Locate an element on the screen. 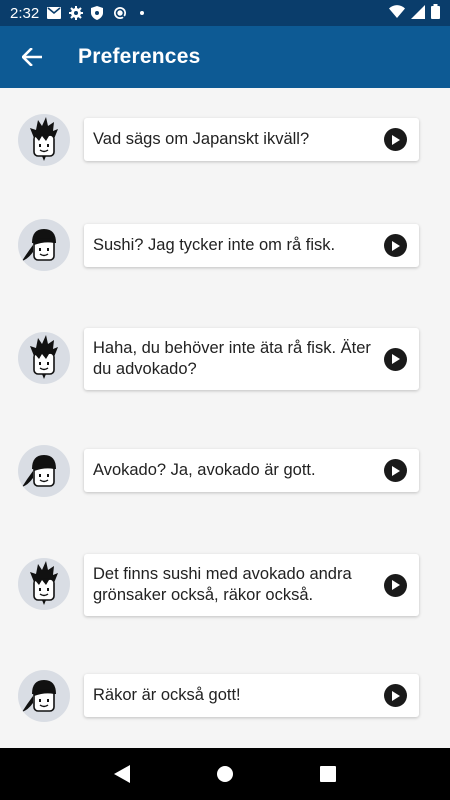 Image resolution: width=450 pixels, height=800 pixels. list-item: Avokado? Ja, avokado är gott. is located at coordinates (225, 484).